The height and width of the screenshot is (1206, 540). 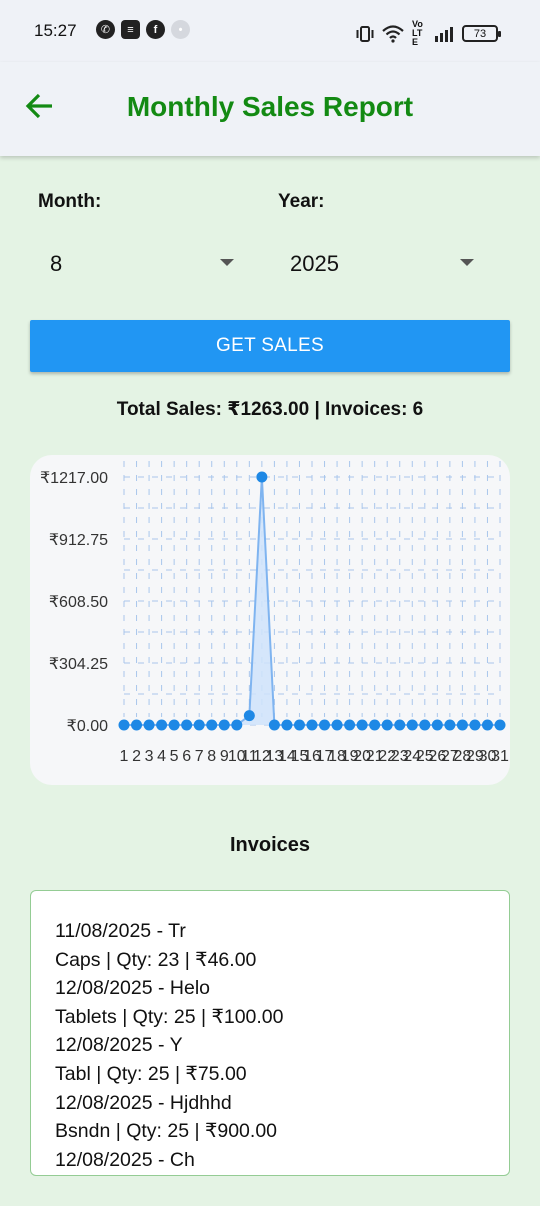 What do you see at coordinates (78, 540) in the screenshot?
I see `y-tick-label: ₹912.75` at bounding box center [78, 540].